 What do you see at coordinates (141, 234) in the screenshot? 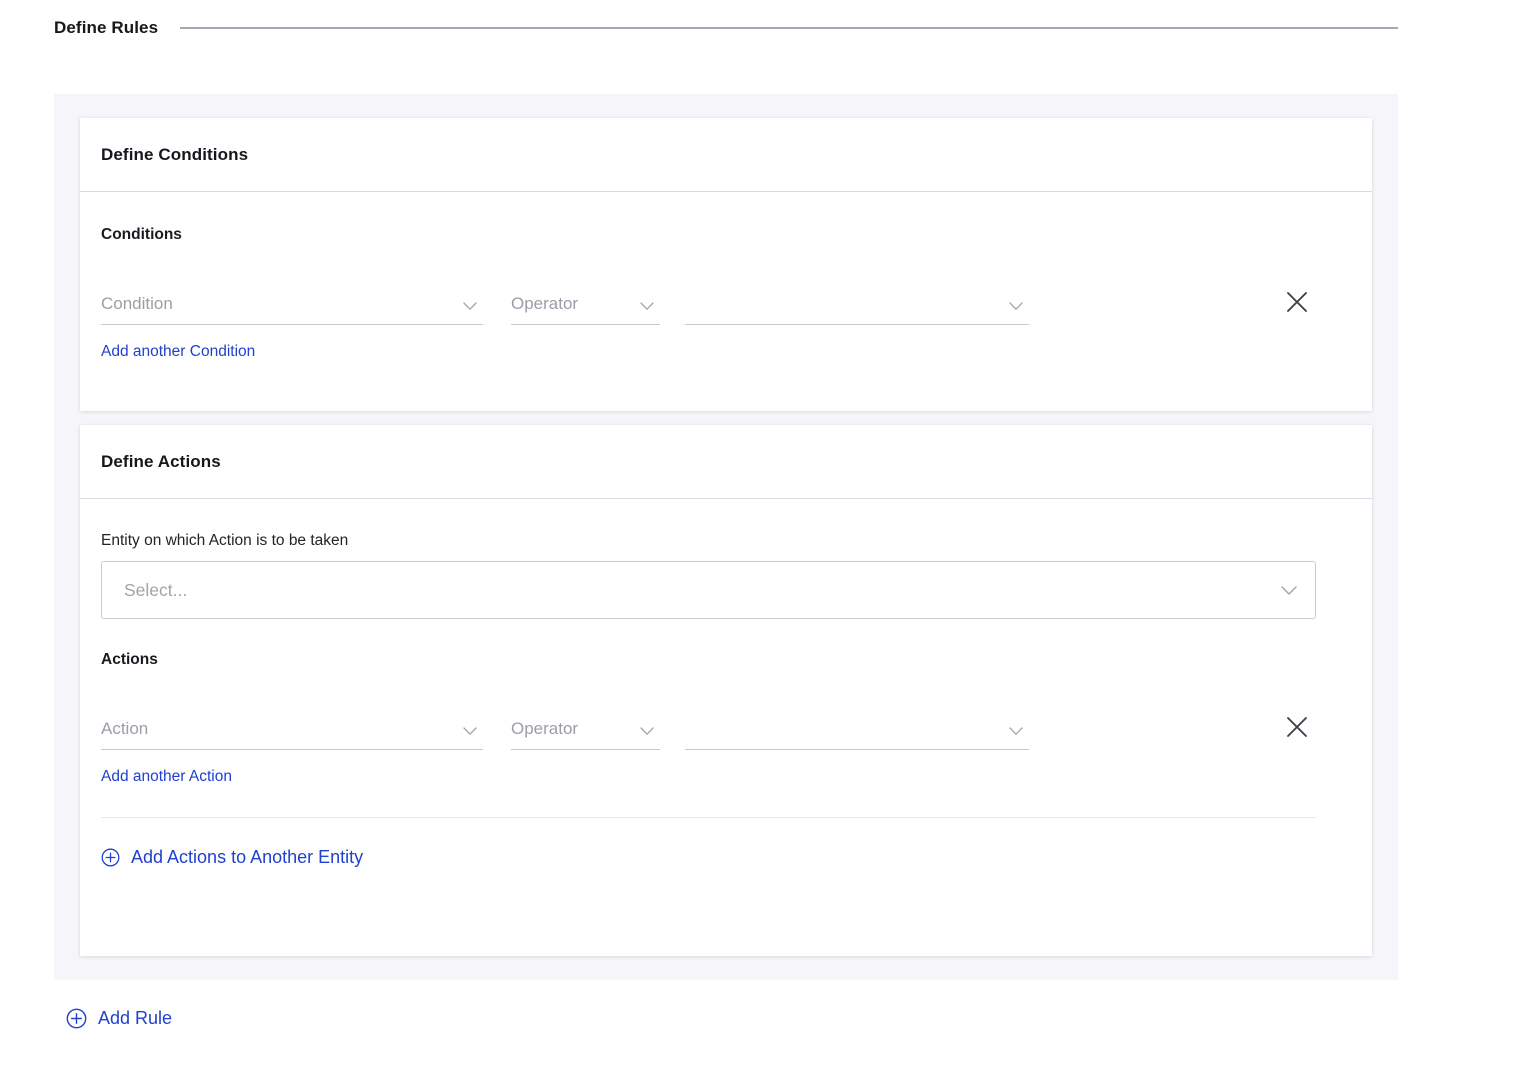
I see `conditions-group-label: Conditions` at bounding box center [141, 234].